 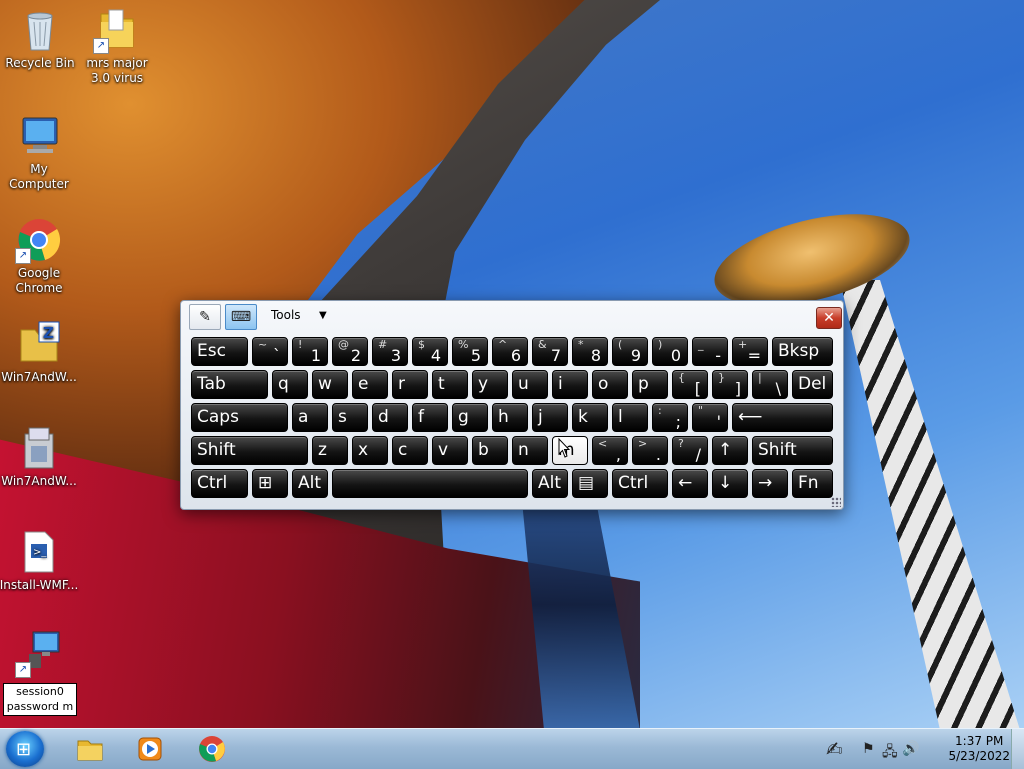 What do you see at coordinates (750, 351) in the screenshot?
I see `key-symbol: + =` at bounding box center [750, 351].